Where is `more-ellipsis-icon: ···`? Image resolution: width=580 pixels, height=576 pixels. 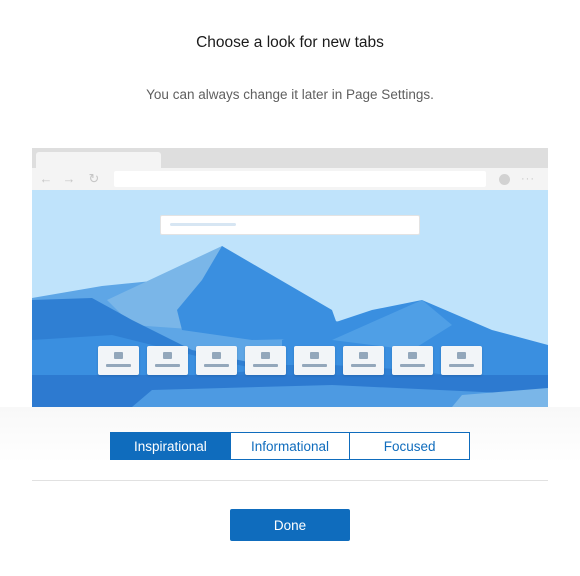
more-ellipsis-icon: ··· is located at coordinates (528, 179).